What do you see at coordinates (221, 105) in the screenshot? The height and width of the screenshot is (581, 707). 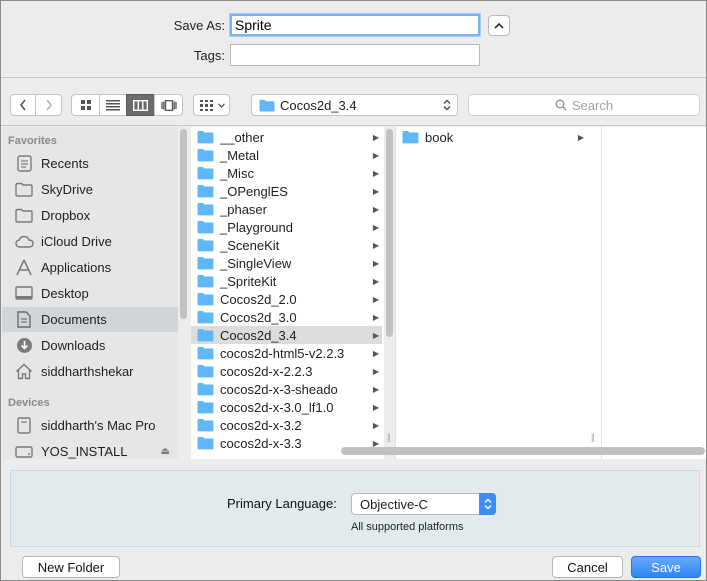 I see `chevron-down-icon` at bounding box center [221, 105].